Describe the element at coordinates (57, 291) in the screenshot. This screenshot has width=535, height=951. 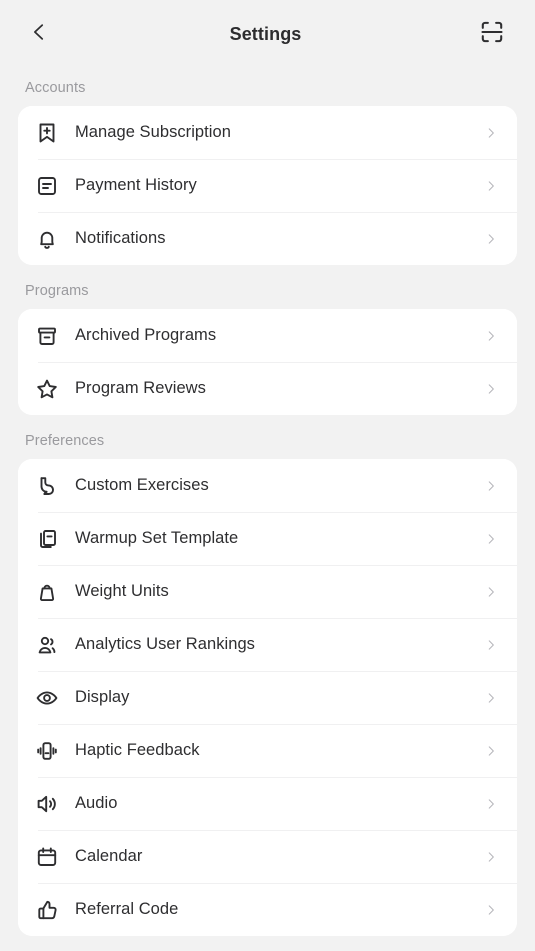
I see `section-title-programs: Programs` at that location.